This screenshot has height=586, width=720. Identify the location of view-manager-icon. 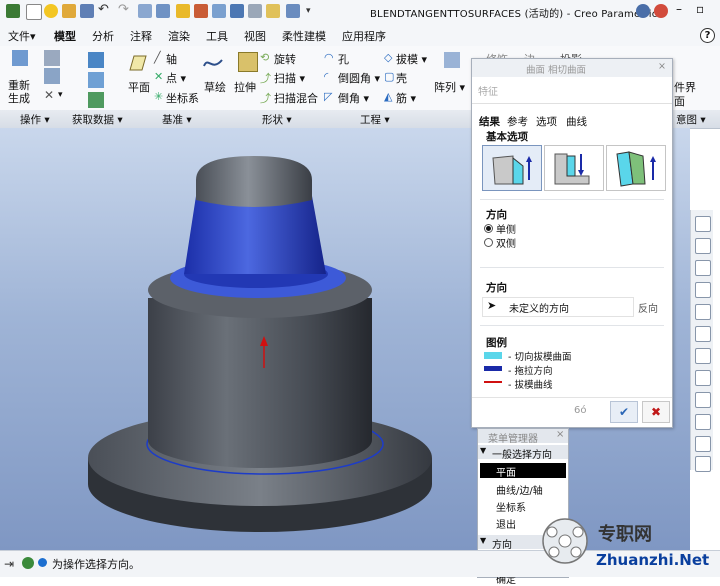
(703, 356).